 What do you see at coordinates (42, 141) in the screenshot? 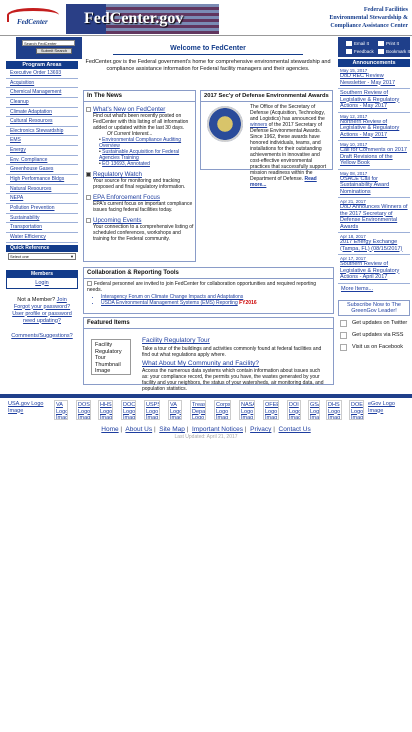
I see `program-area-item: EMS` at bounding box center [42, 141].